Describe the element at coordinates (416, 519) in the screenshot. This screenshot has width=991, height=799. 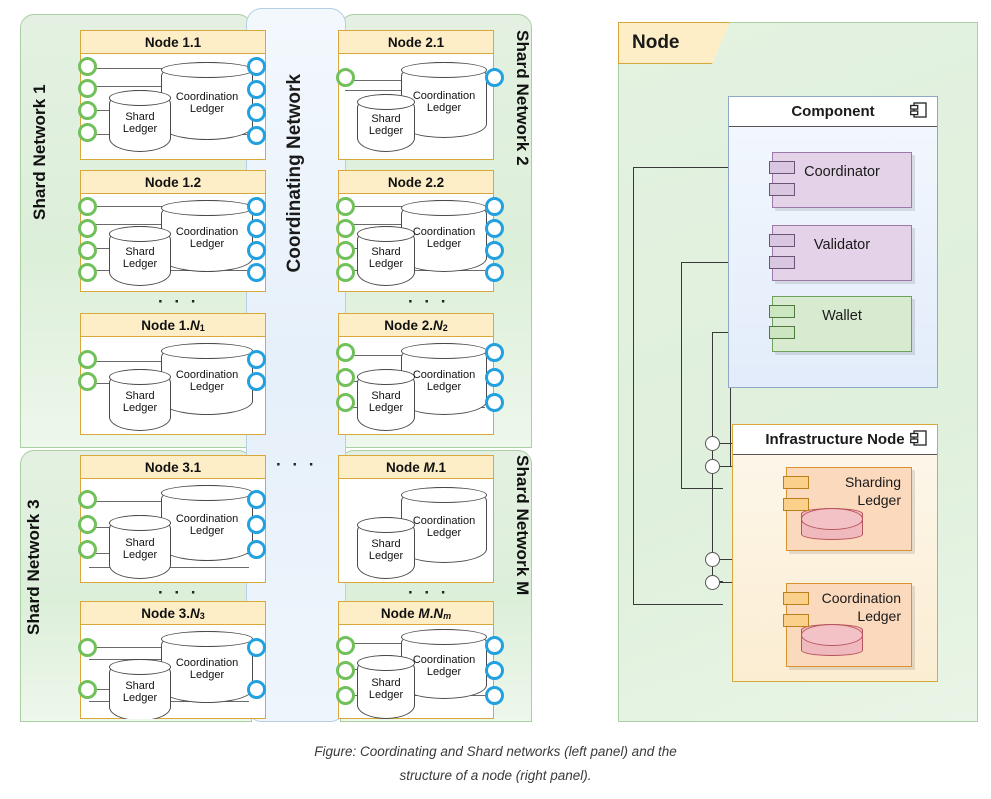
I see `node-m-1: Node M .1 Coordination Ledger Shard Ledger` at that location.